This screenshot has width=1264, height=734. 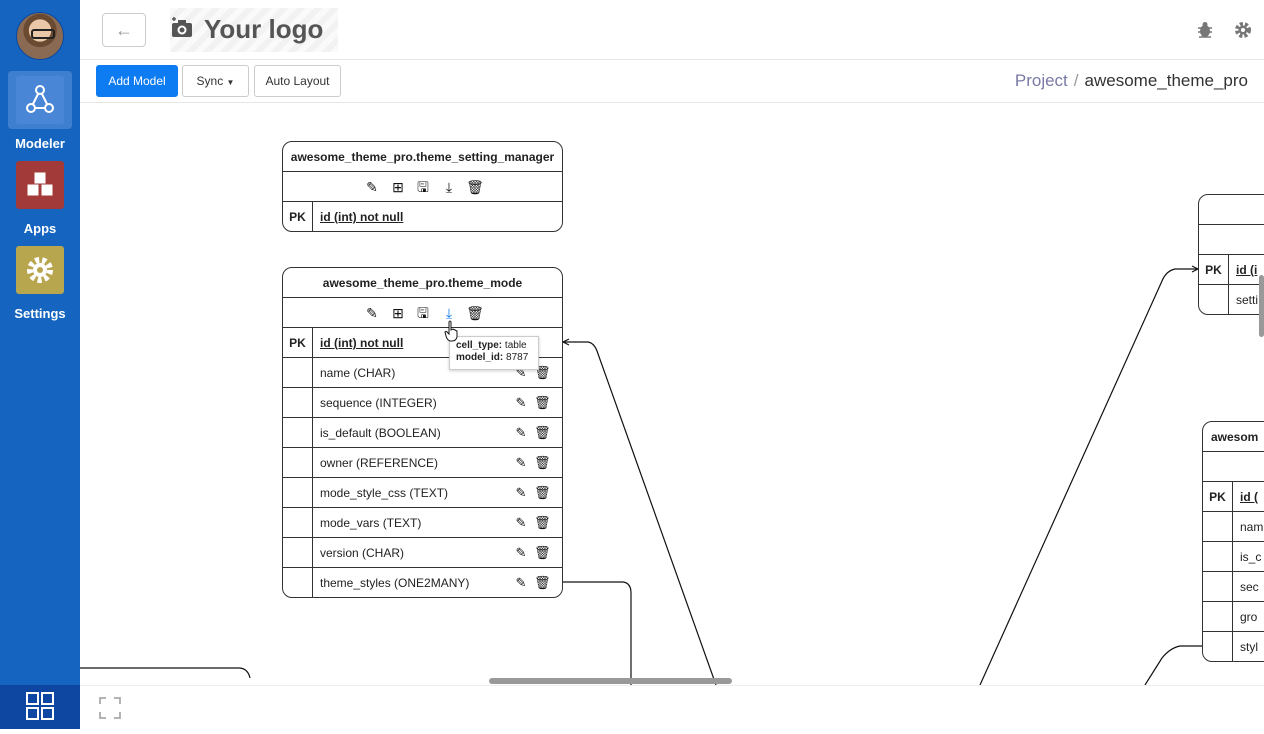 What do you see at coordinates (422, 157) in the screenshot?
I see `table-title: awesome_theme_pro.theme_setting_manager` at bounding box center [422, 157].